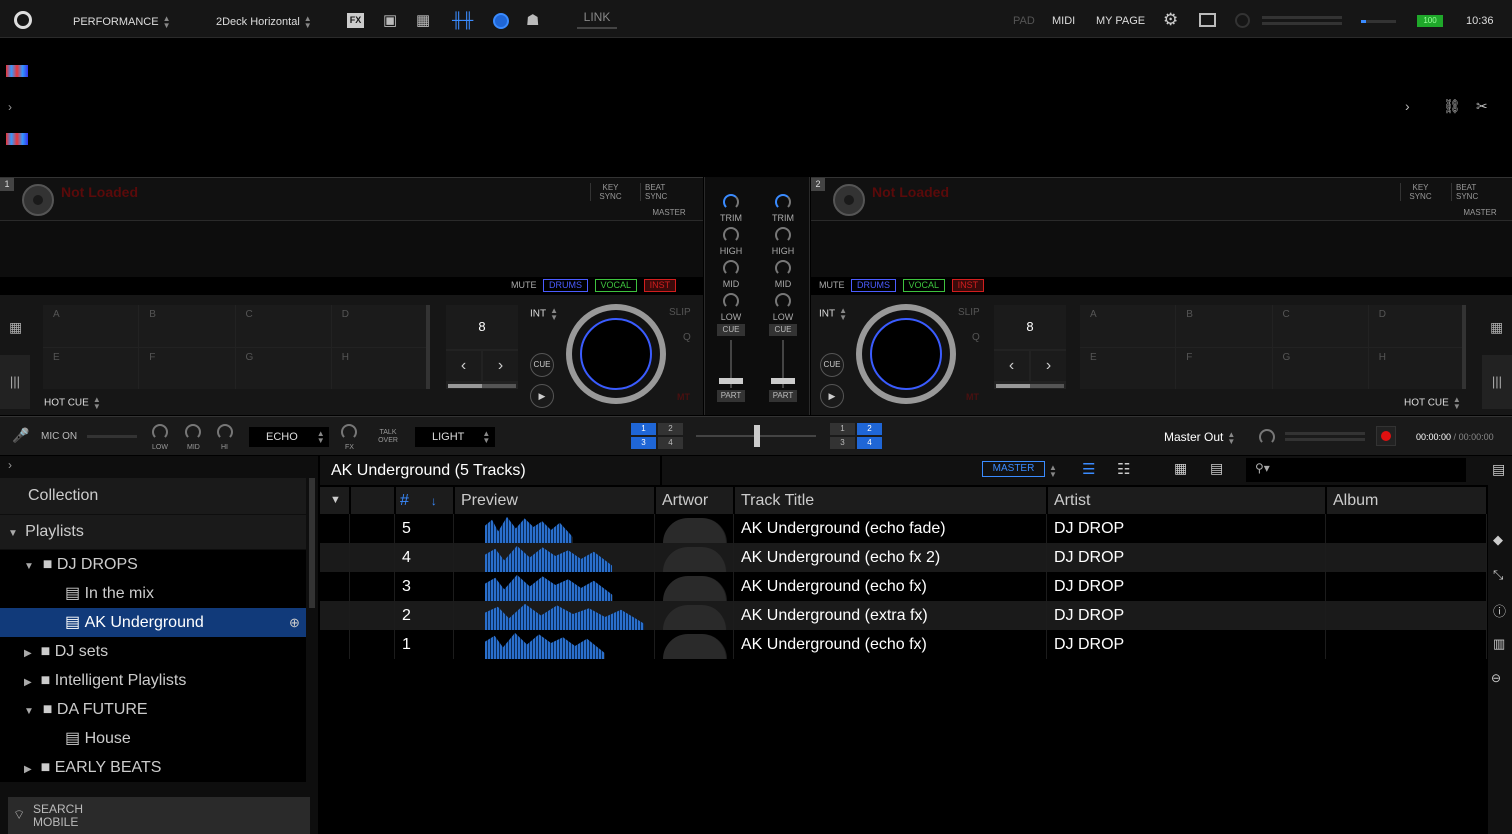 Image resolution: width=1512 pixels, height=834 pixels. What do you see at coordinates (597, 19) in the screenshot?
I see `link-button: LINK` at bounding box center [597, 19].